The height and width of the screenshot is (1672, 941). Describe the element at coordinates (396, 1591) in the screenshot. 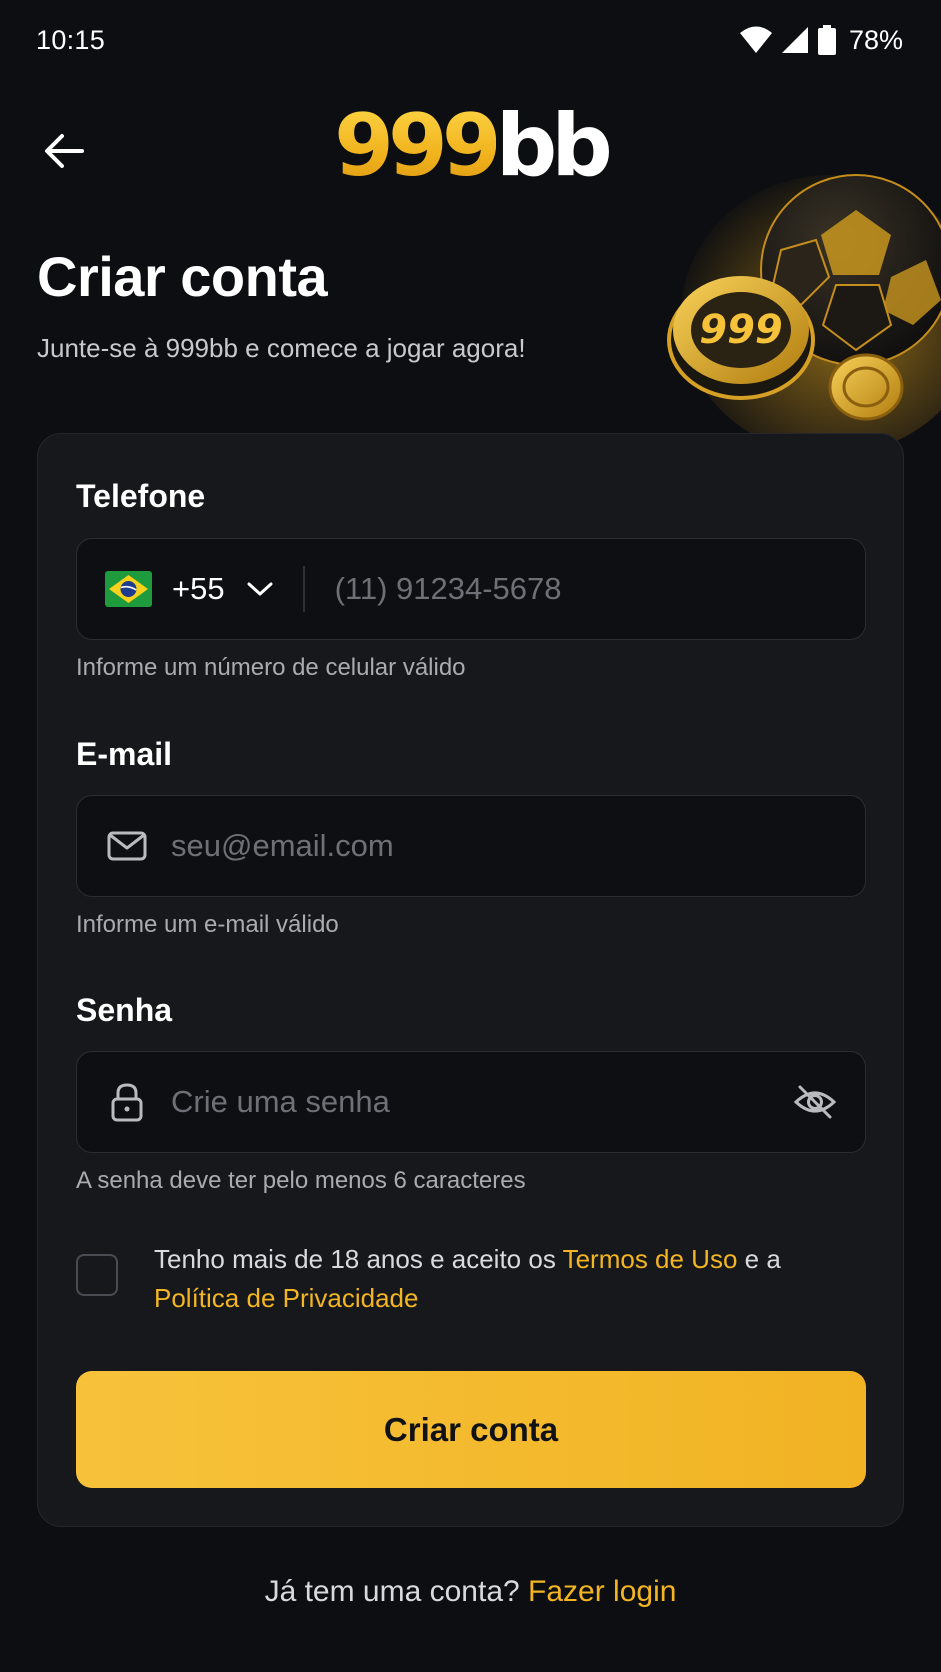

I see `login-prompt-text: Já tem uma conta?` at that location.